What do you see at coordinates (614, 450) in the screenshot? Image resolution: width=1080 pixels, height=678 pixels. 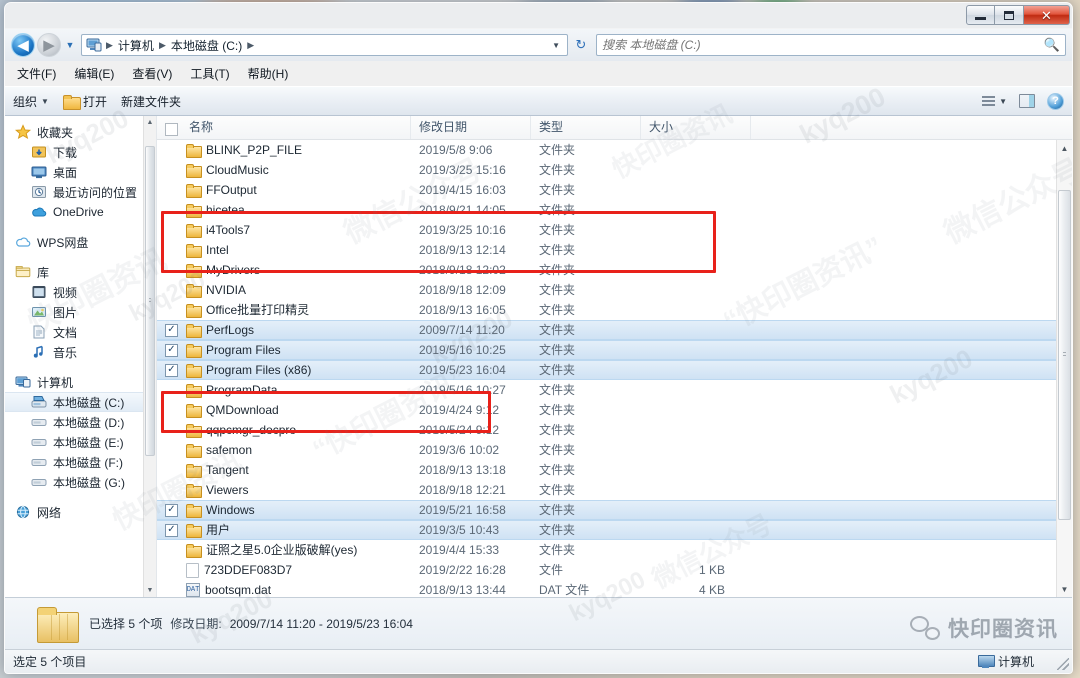 I see `table-row: safemon 2019/3/6 10:02 文件夹` at bounding box center [614, 450].